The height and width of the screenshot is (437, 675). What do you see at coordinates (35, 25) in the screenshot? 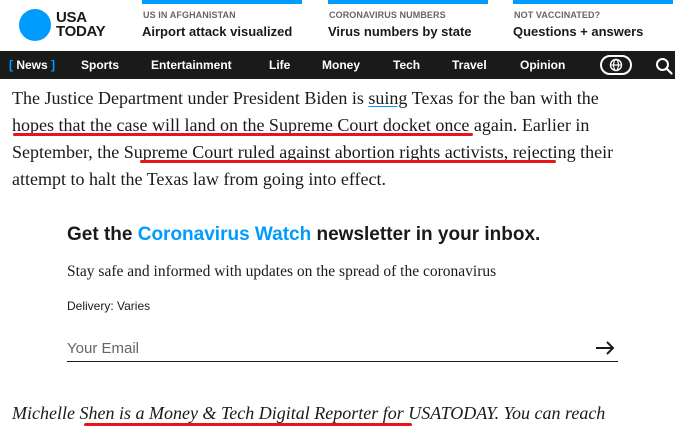
I see `logo-circle-icon` at bounding box center [35, 25].